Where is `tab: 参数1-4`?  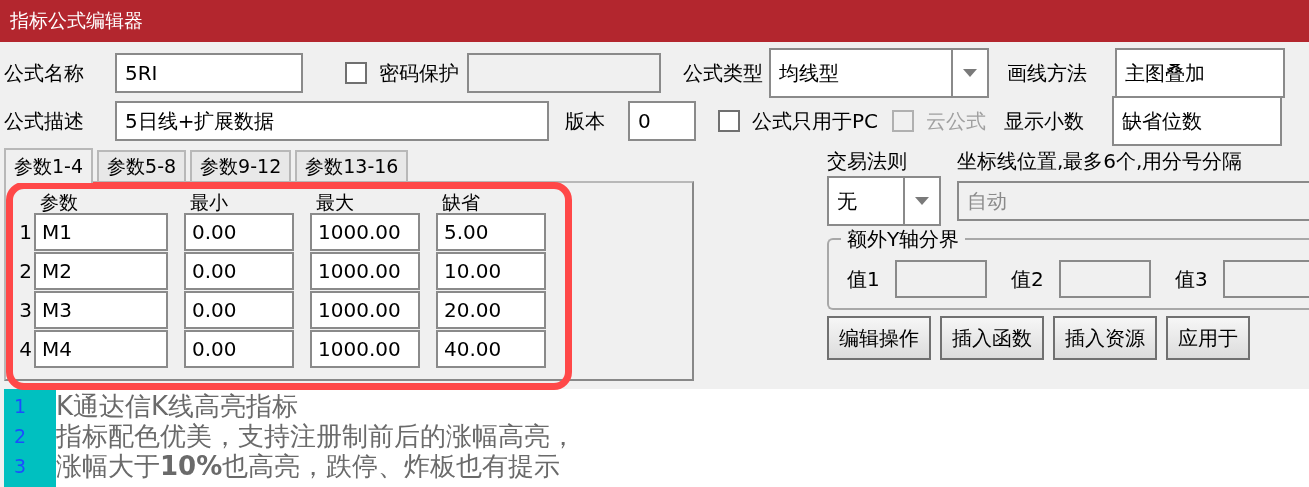
tab: 参数1-4 is located at coordinates (49, 165).